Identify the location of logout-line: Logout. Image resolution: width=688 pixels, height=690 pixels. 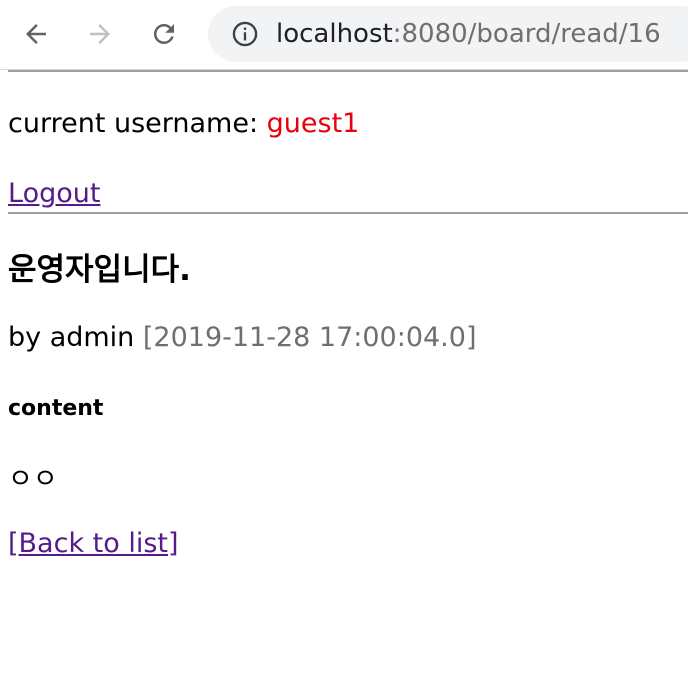
(348, 194).